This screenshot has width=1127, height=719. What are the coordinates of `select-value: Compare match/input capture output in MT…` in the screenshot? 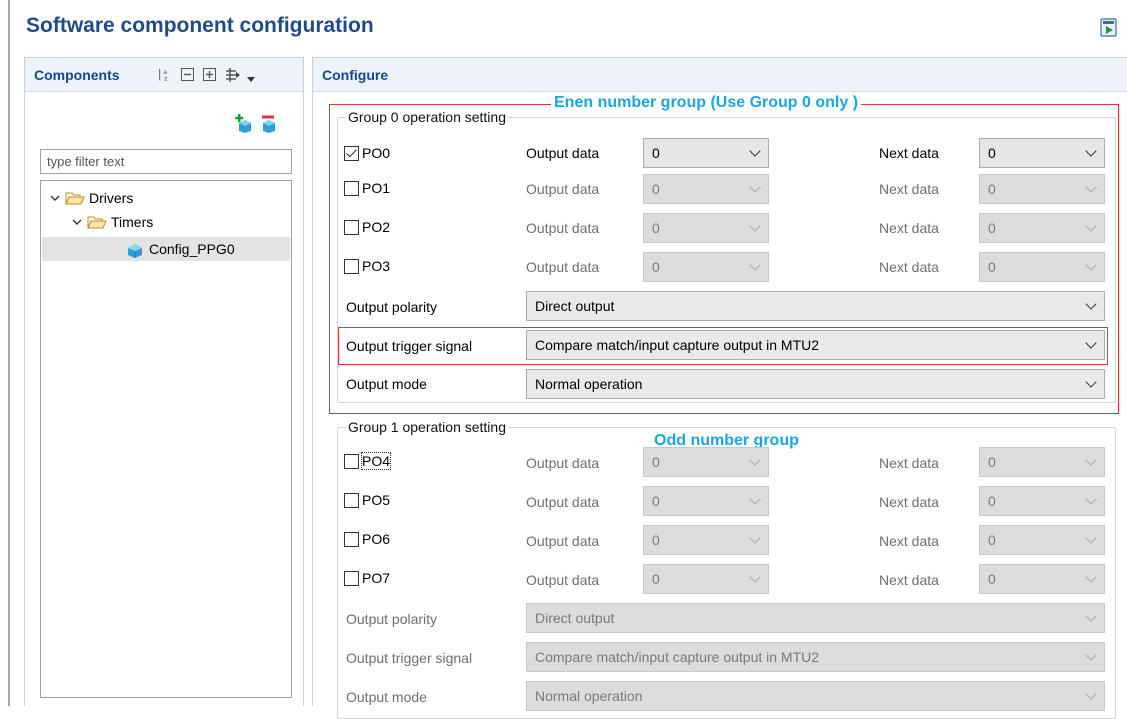 It's located at (677, 657).